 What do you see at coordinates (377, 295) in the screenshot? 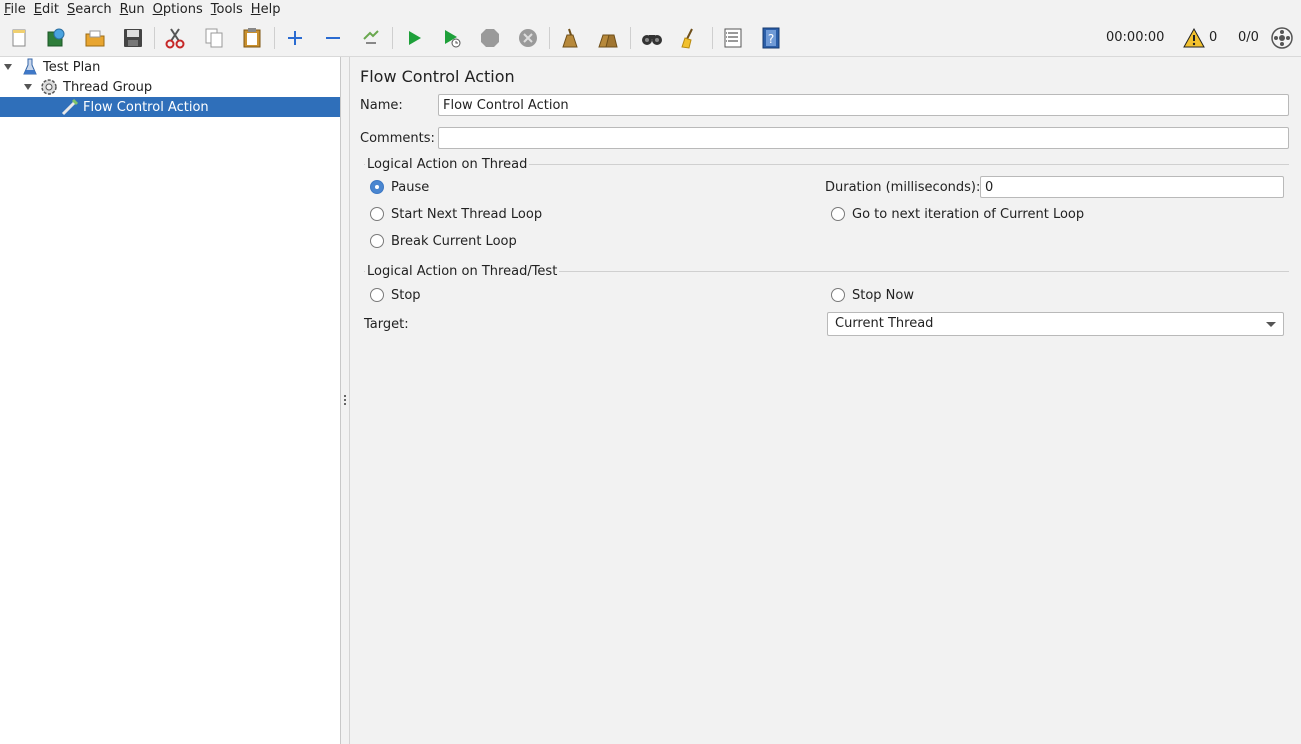
I see `stop-radio` at bounding box center [377, 295].